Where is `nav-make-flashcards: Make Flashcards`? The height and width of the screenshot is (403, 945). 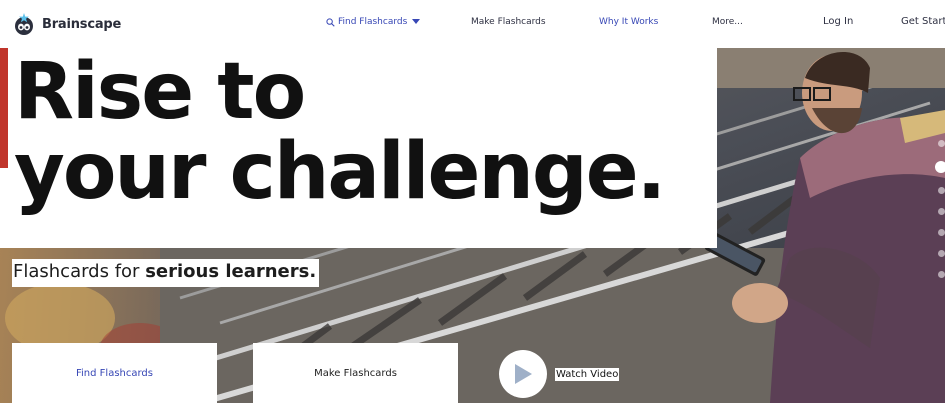 nav-make-flashcards: Make Flashcards is located at coordinates (508, 22).